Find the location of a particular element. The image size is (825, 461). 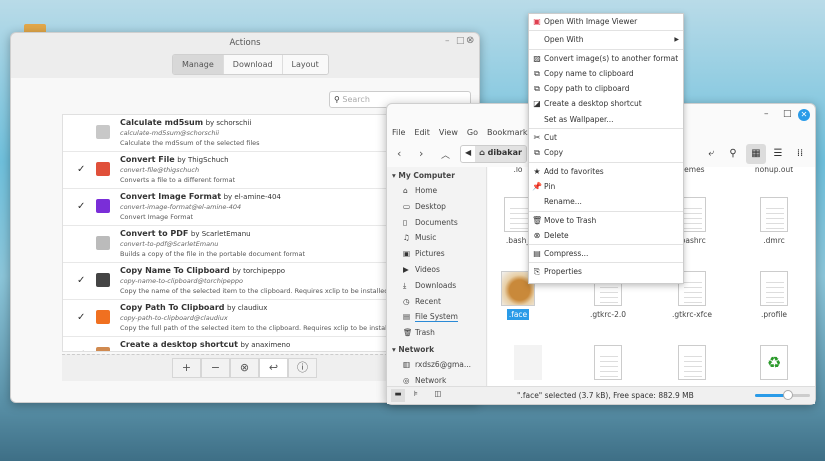

file-item: ♻ is located at coordinates (774, 364).